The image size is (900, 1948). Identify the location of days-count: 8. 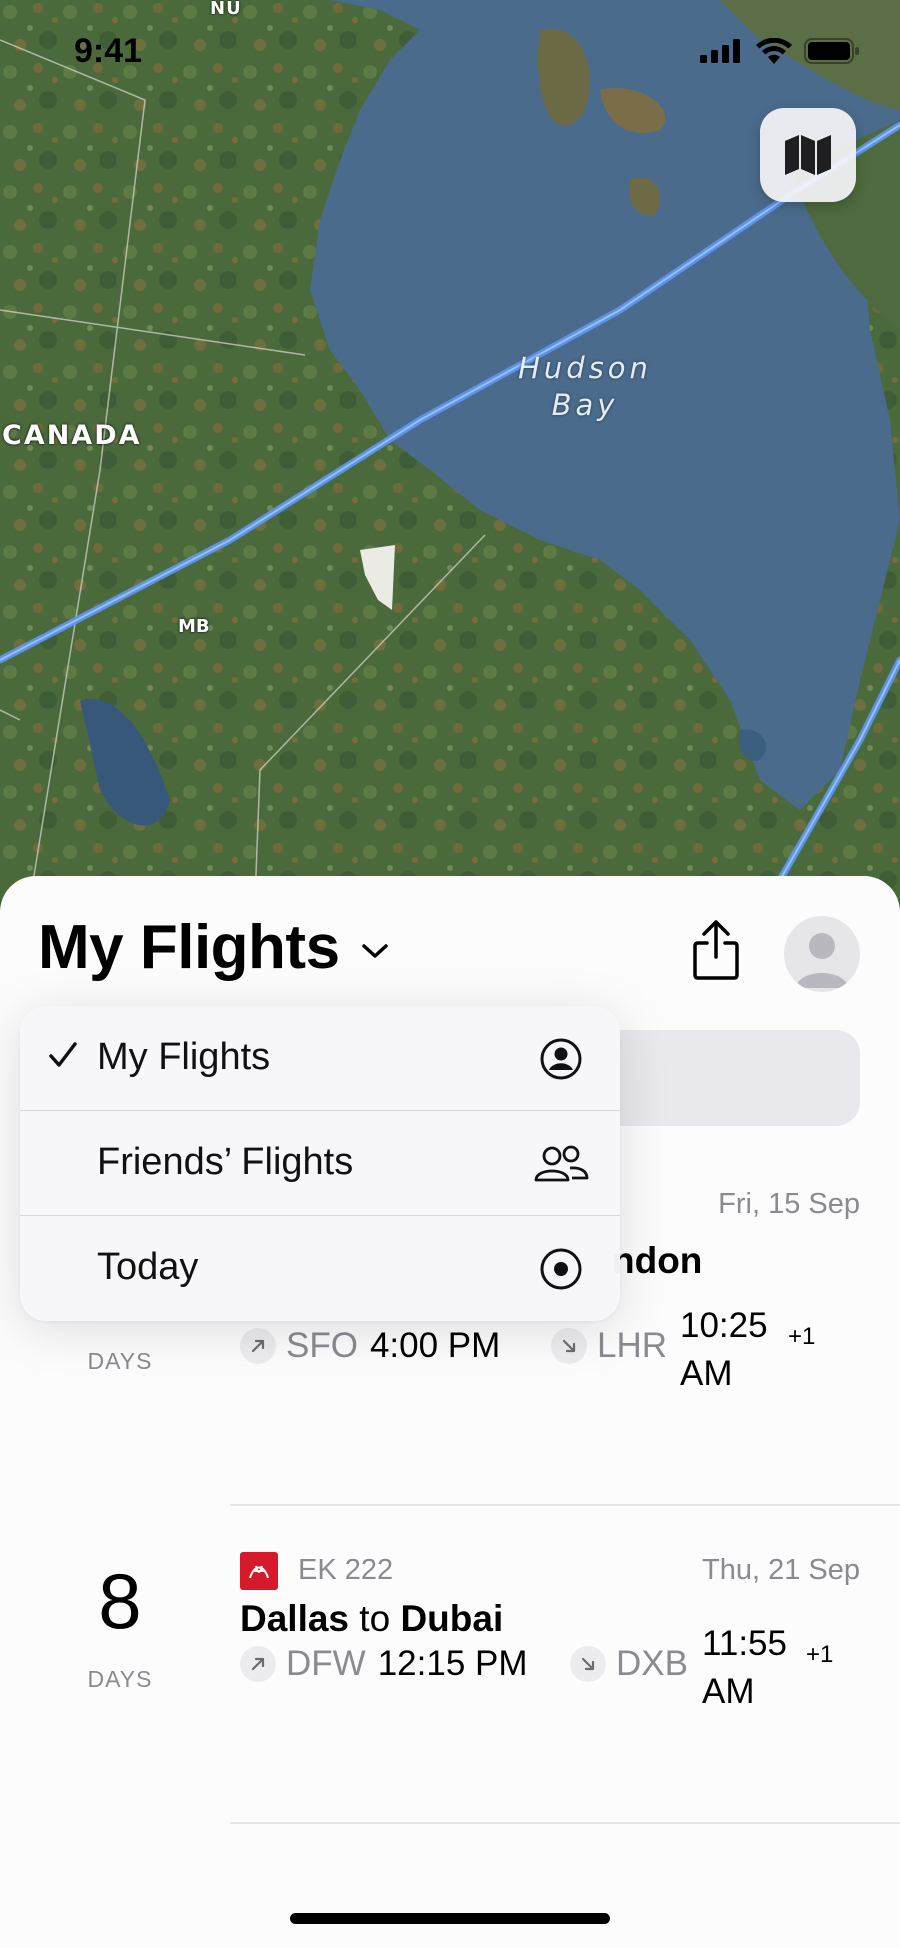
(120, 1601).